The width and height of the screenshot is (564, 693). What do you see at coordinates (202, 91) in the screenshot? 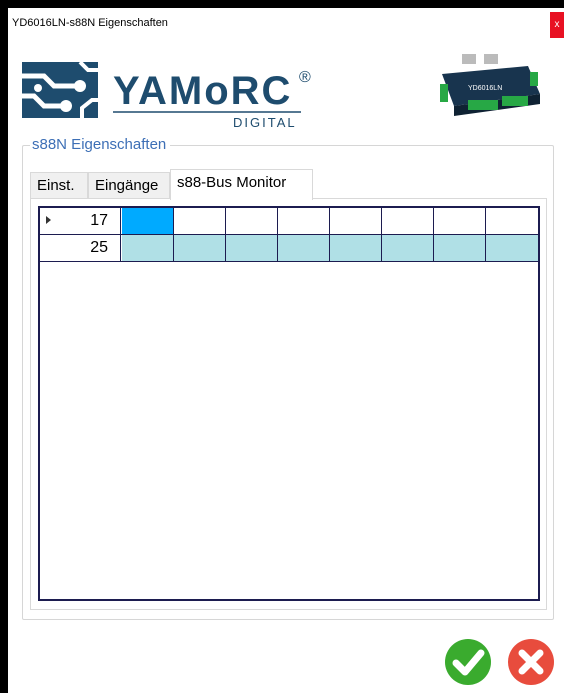
I see `brand-name: YAMoRC` at bounding box center [202, 91].